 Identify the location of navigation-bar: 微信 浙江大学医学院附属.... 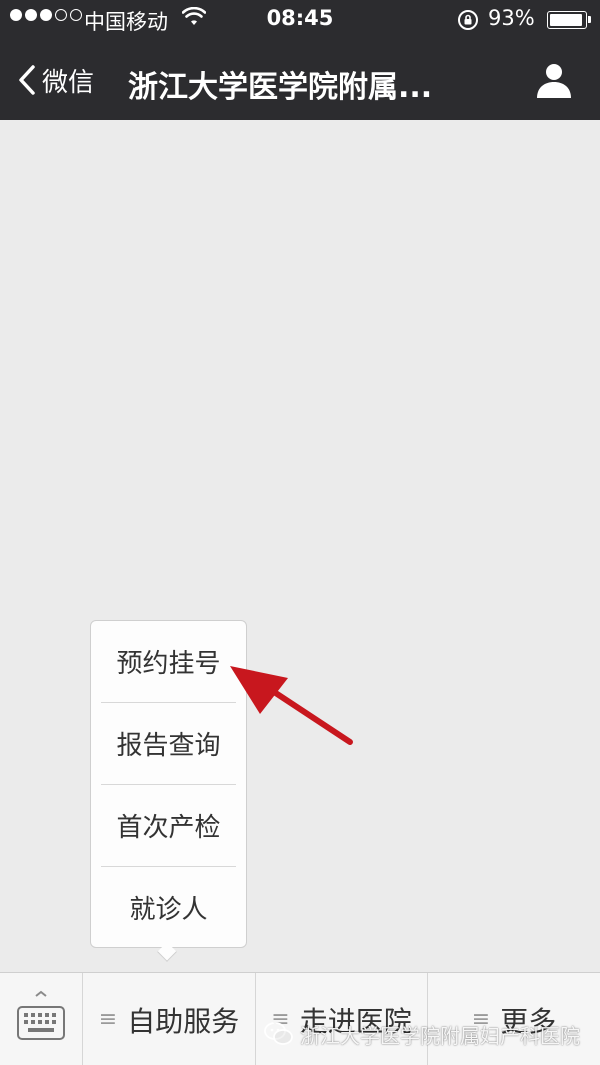
(300, 80).